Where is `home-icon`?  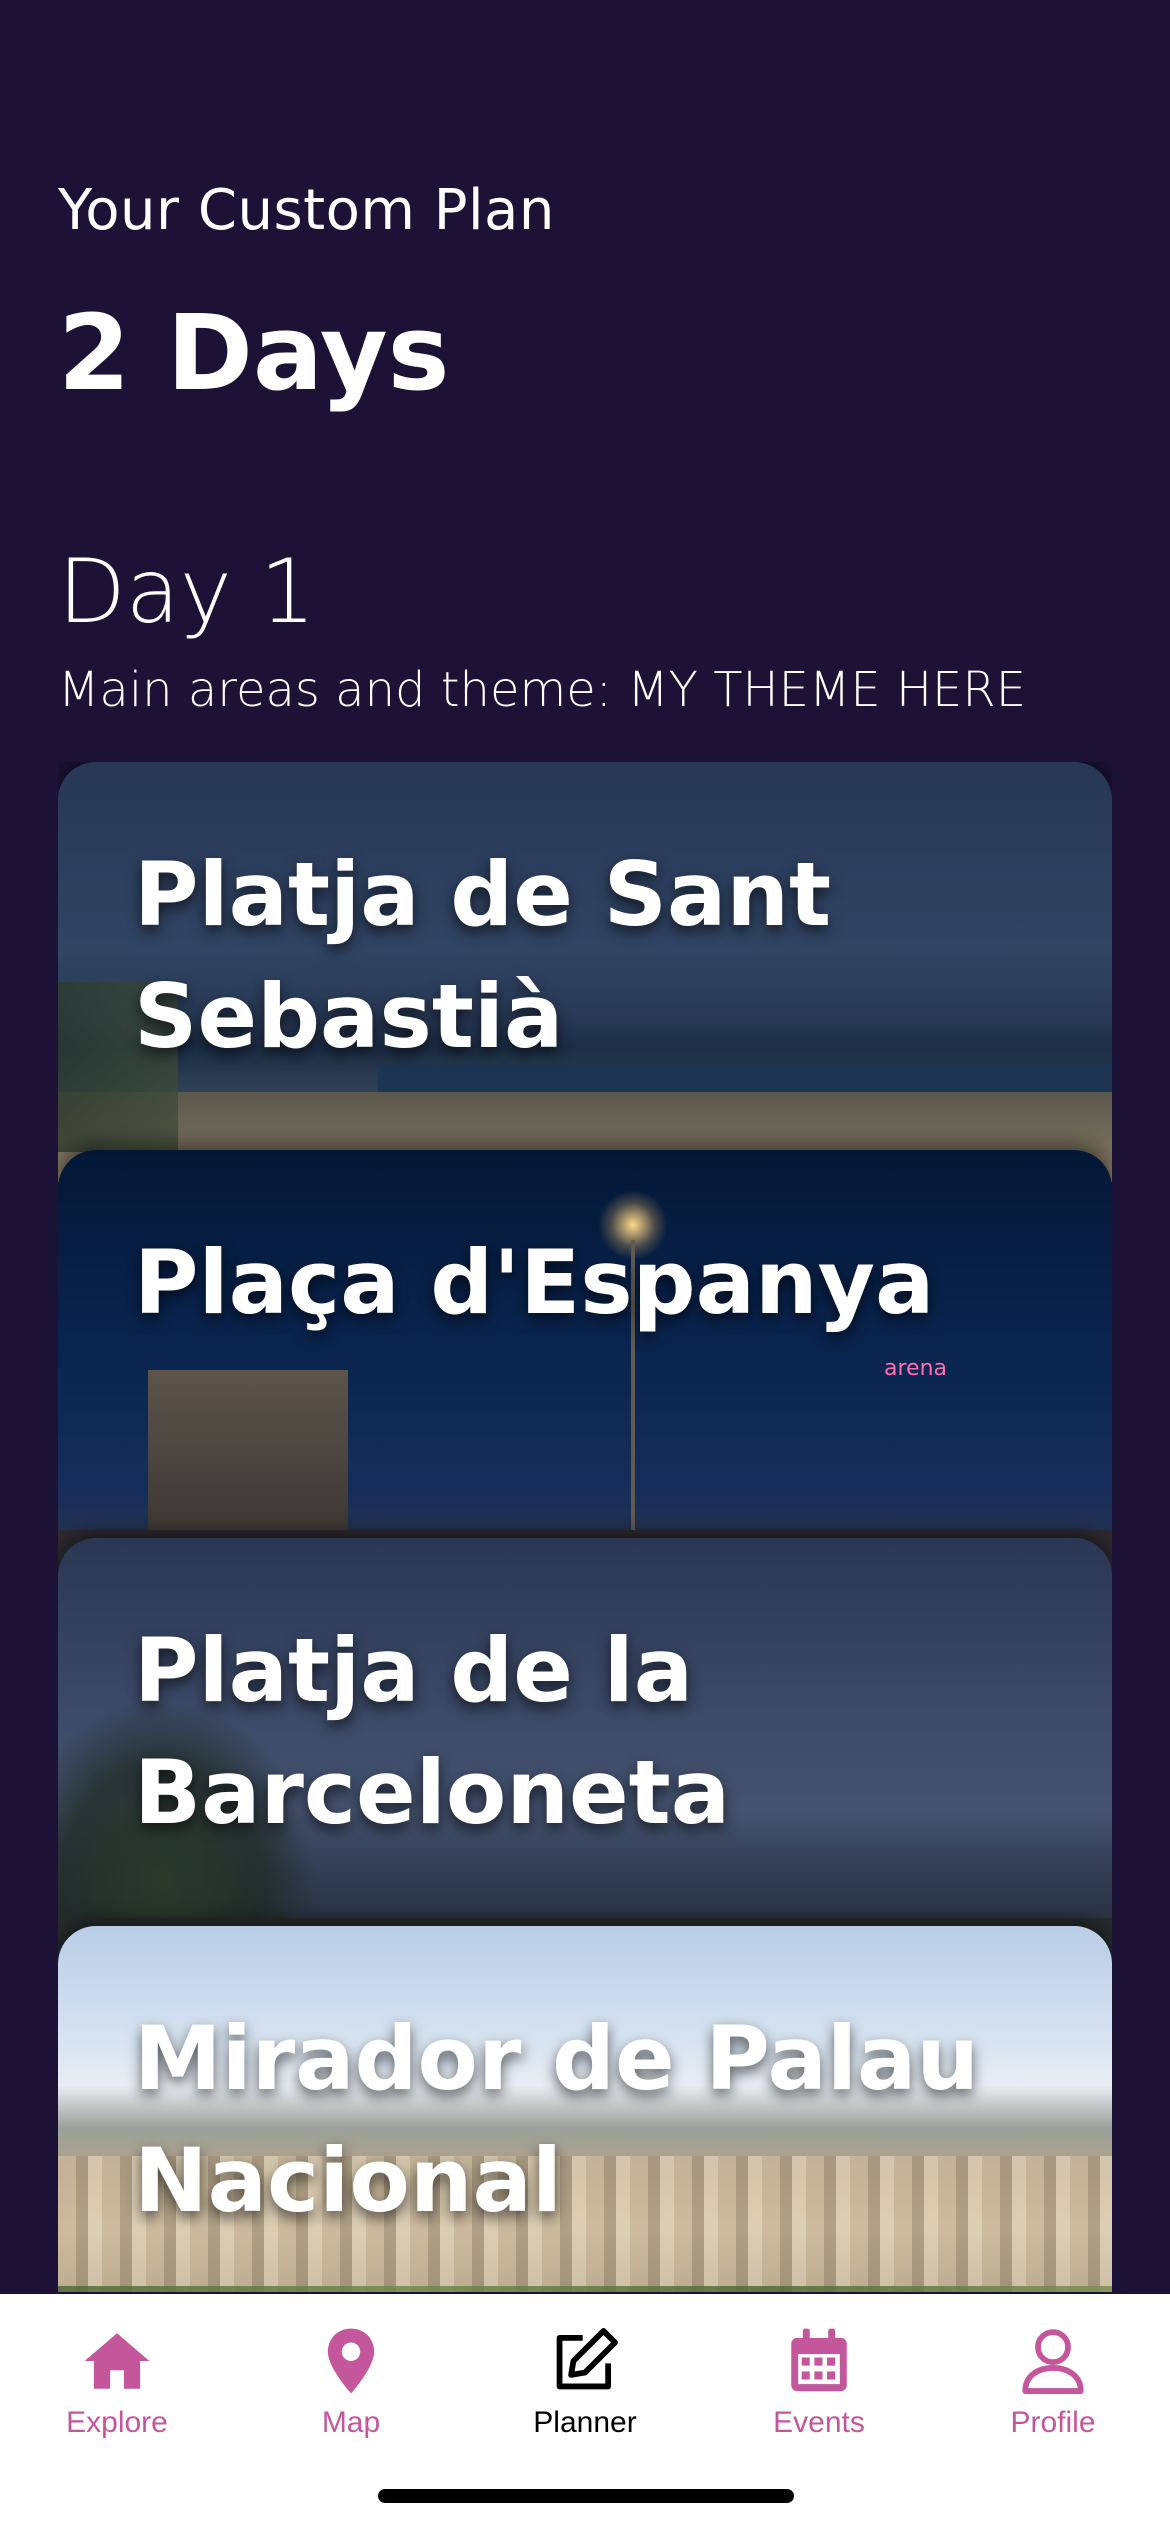
home-icon is located at coordinates (117, 2361).